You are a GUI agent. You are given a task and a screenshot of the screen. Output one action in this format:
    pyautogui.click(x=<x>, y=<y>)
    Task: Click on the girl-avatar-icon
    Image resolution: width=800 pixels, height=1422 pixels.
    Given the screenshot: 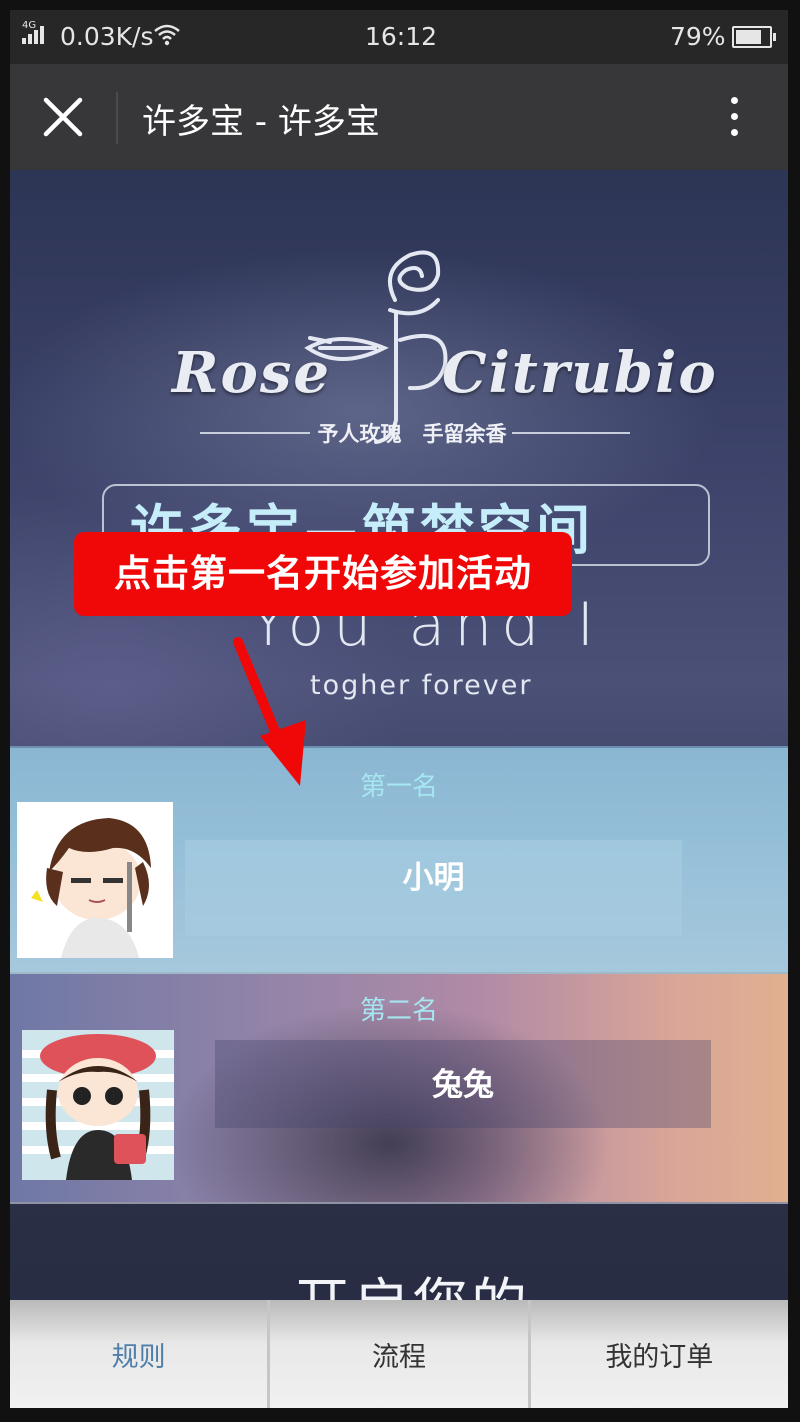 What is the action you would take?
    pyautogui.click(x=98, y=1105)
    